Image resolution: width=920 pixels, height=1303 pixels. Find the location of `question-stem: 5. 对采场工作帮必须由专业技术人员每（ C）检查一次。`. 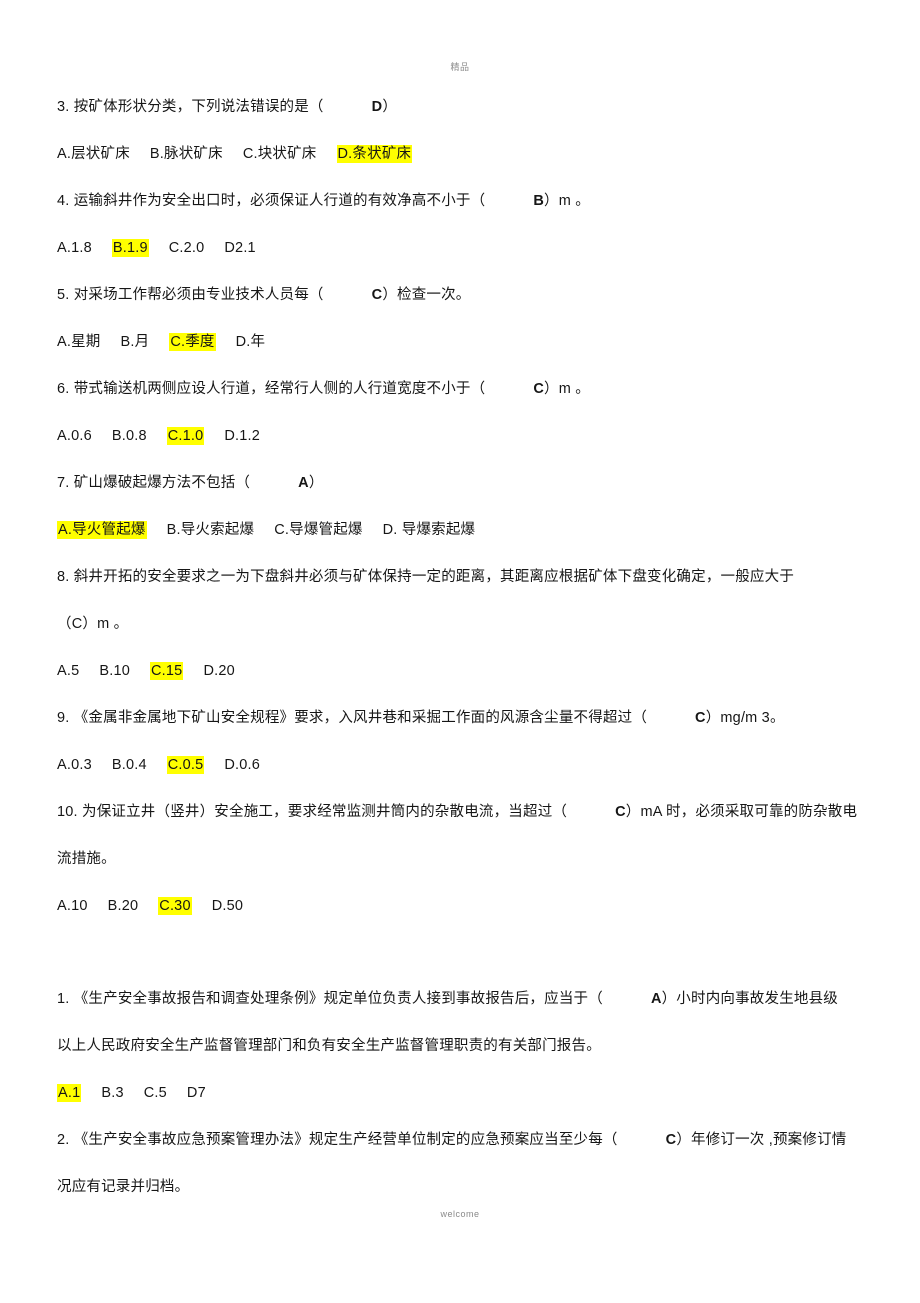

question-stem: 5. 对采场工作帮必须由专业技术人员每（ C）检查一次。 is located at coordinates (471, 295).